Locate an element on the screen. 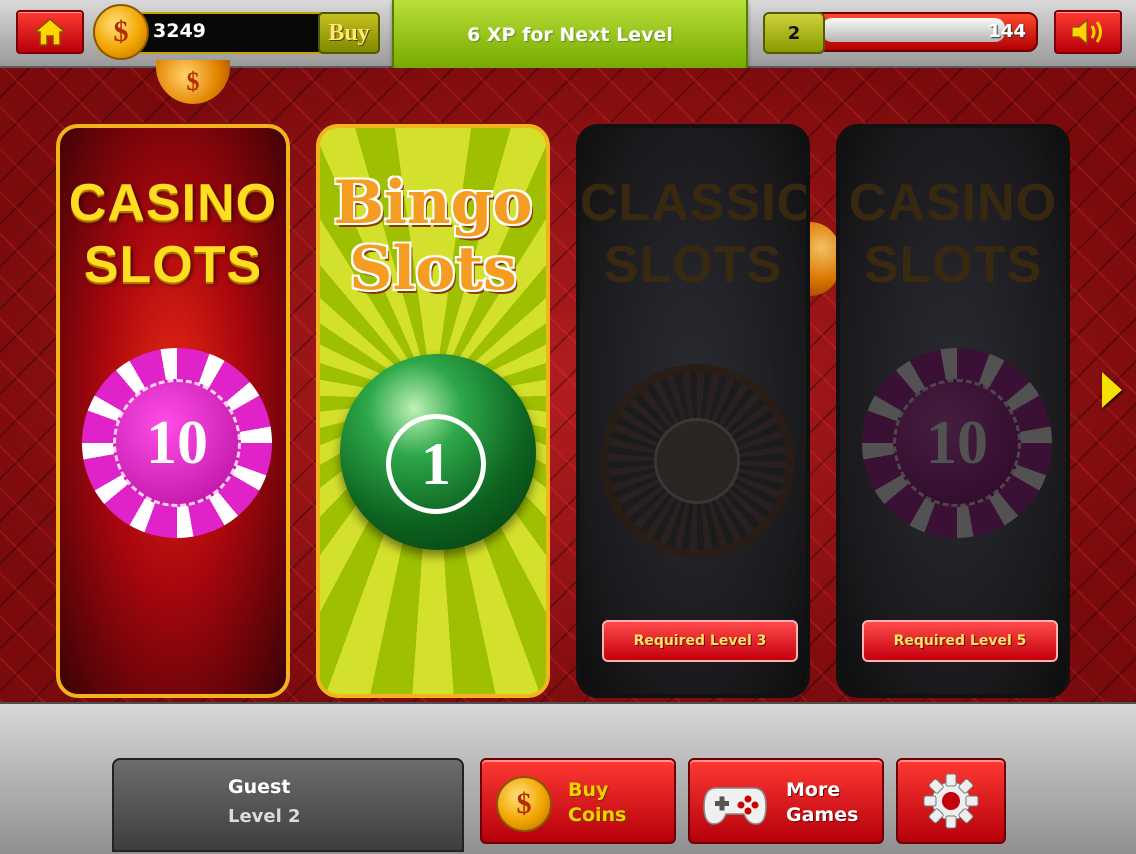  xp-message: 6 XP for Next Level is located at coordinates (570, 36).